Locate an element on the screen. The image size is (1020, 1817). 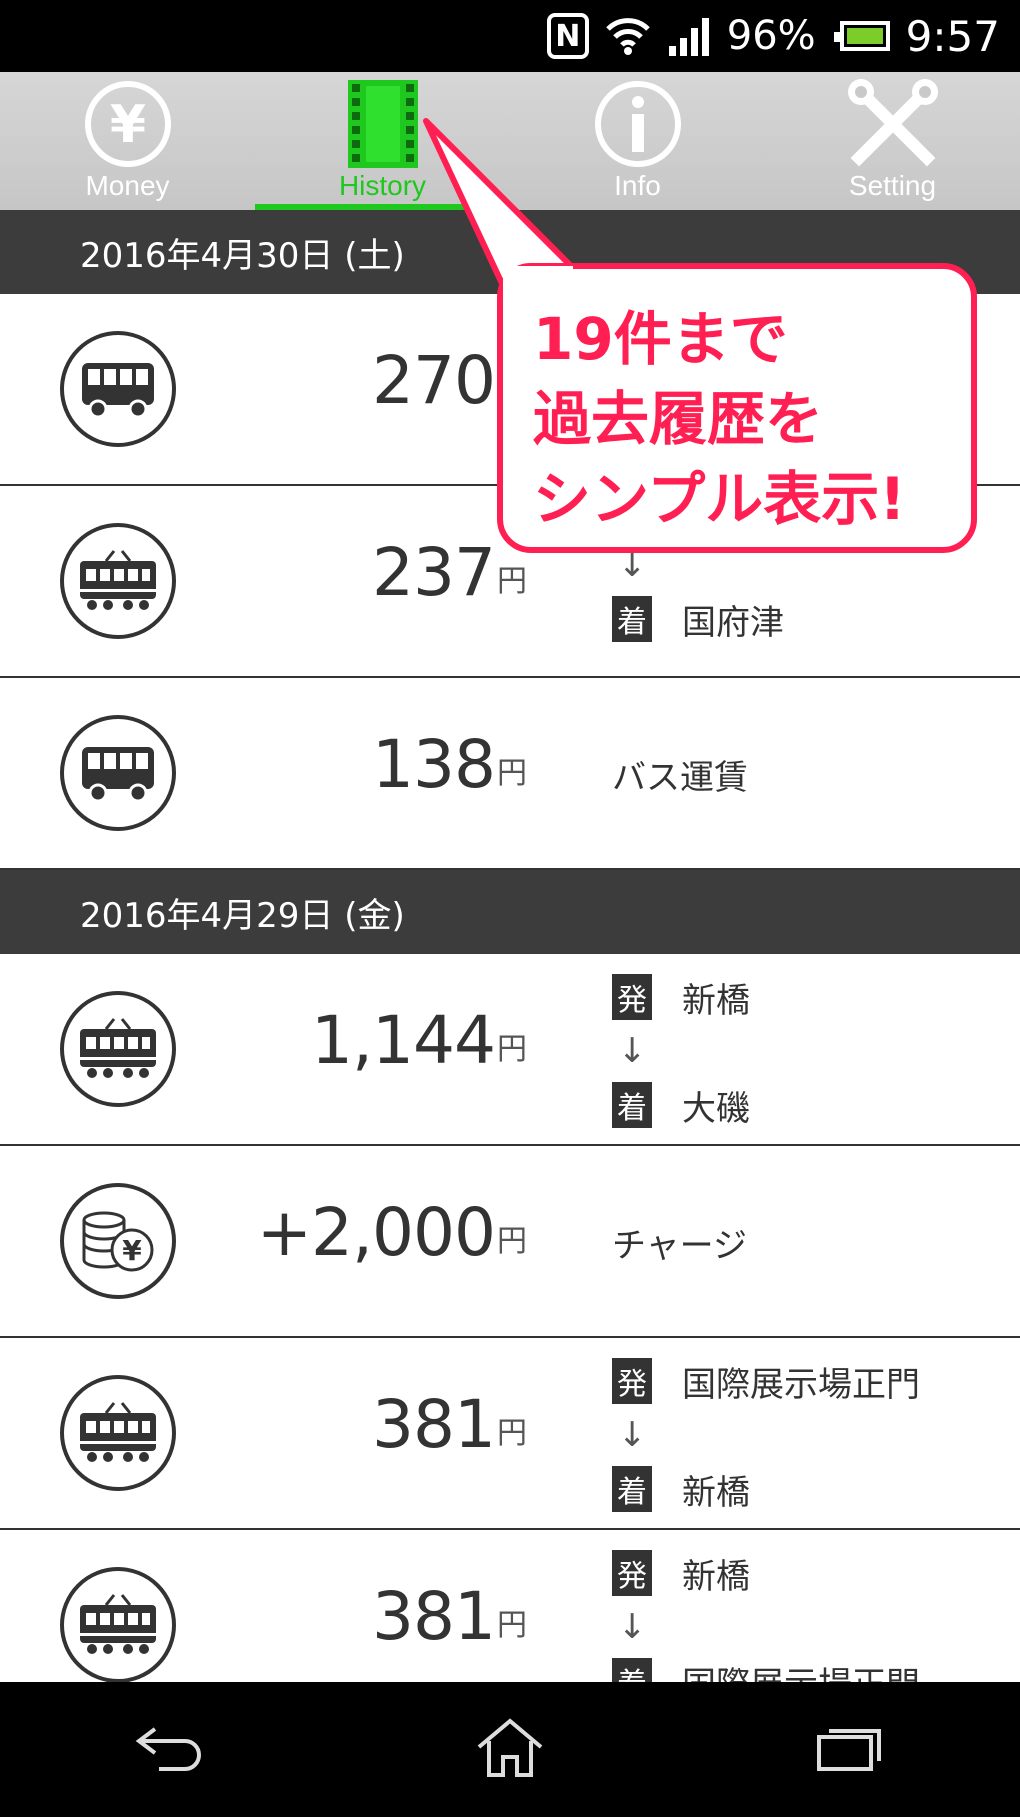
callout-line-1: 19件まで is located at coordinates (660, 339).